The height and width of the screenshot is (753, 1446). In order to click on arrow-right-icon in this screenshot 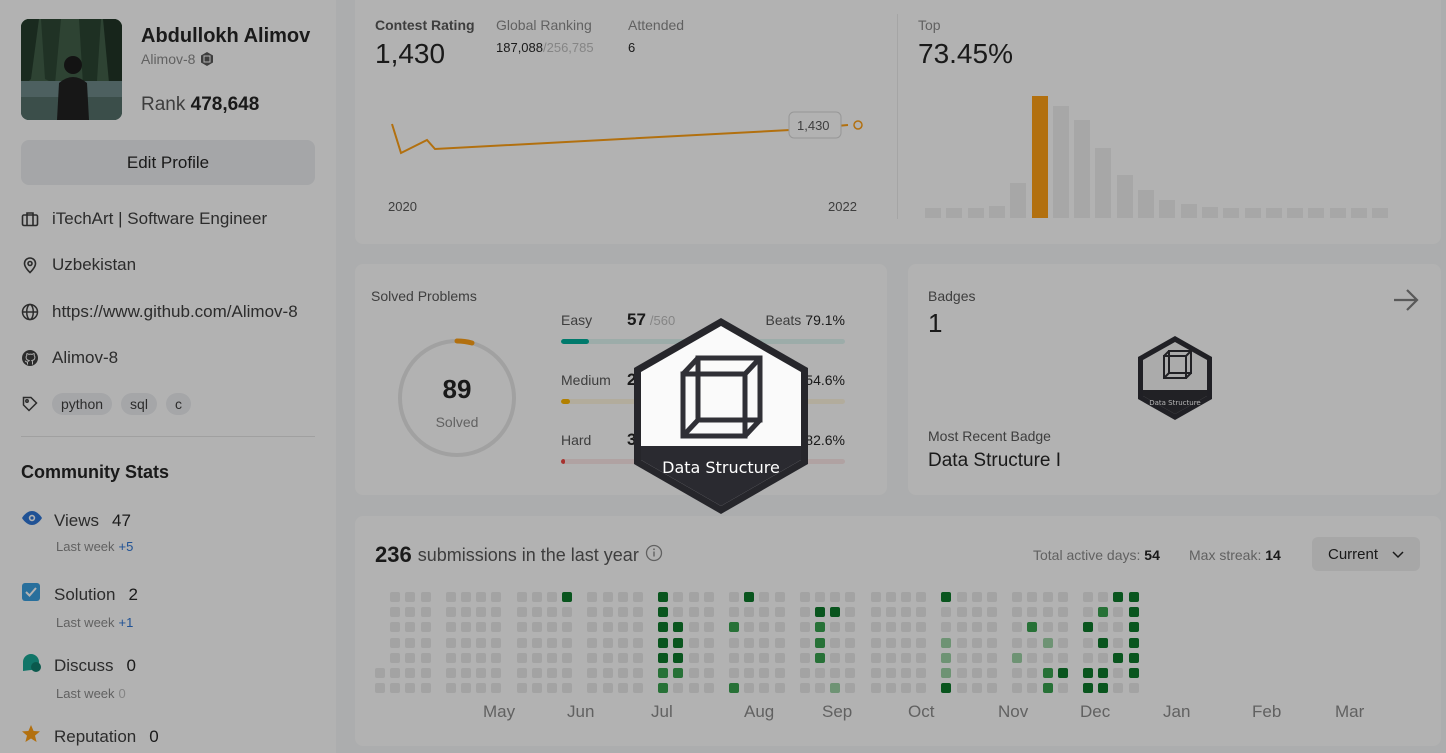, I will do `click(1406, 300)`.